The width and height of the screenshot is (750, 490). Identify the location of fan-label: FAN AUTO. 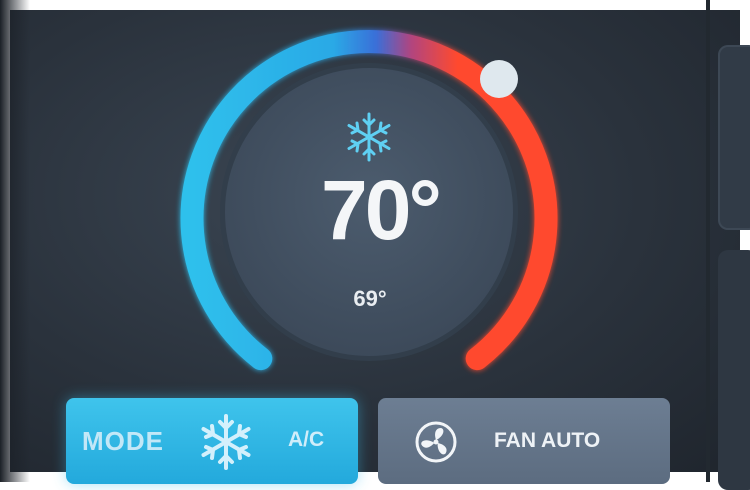
(547, 440).